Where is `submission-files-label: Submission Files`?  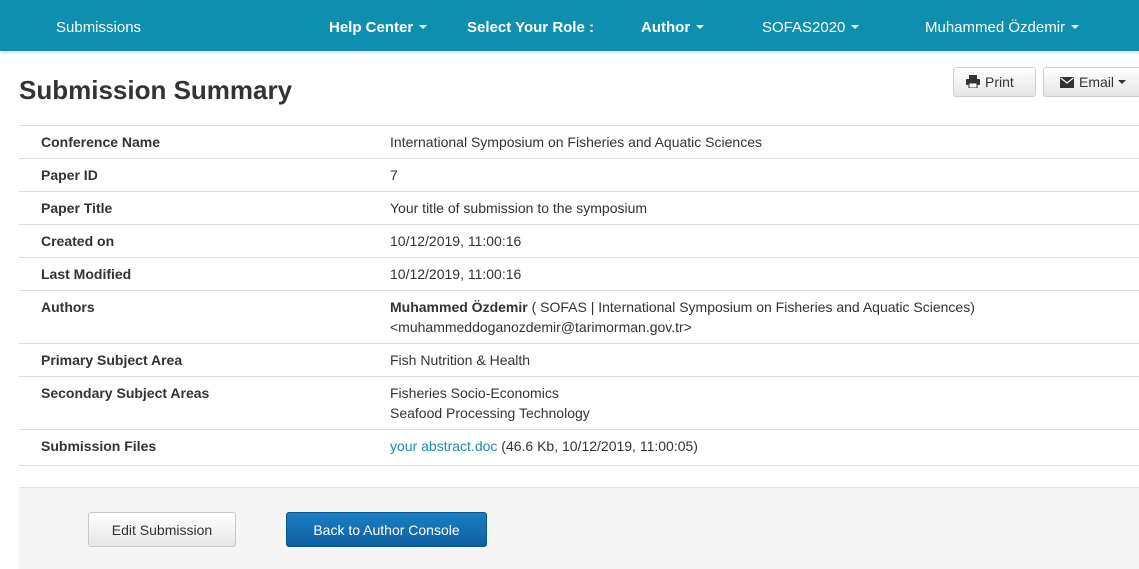 submission-files-label: Submission Files is located at coordinates (204, 447).